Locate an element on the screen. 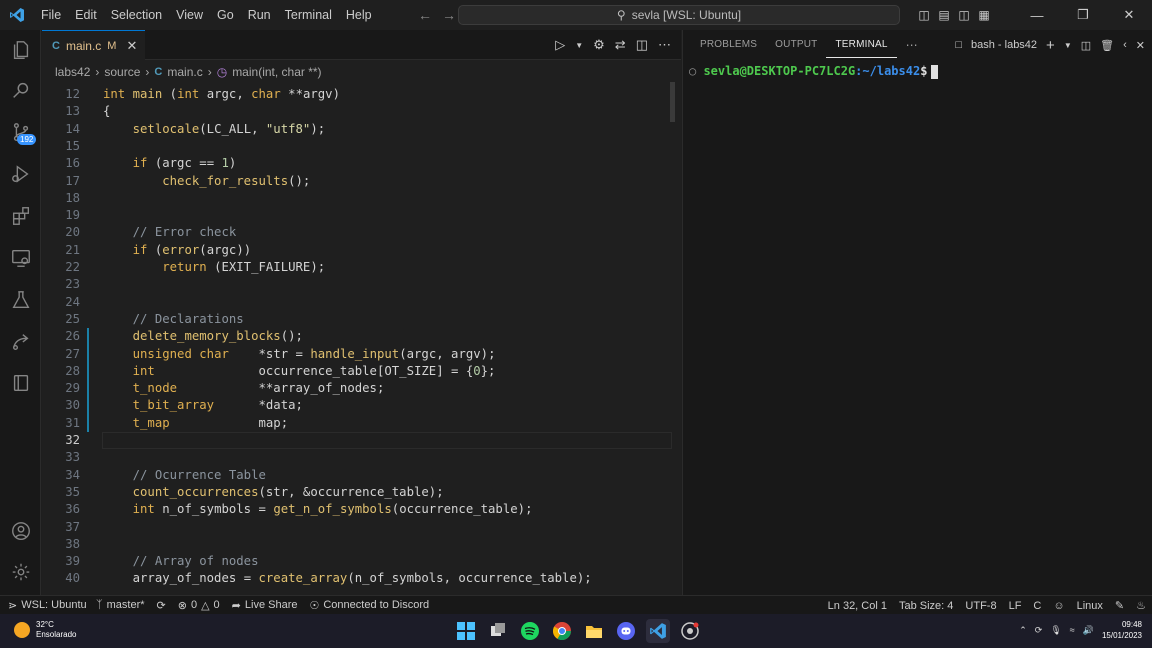  tab-problems: PROBLEMS is located at coordinates (728, 45).